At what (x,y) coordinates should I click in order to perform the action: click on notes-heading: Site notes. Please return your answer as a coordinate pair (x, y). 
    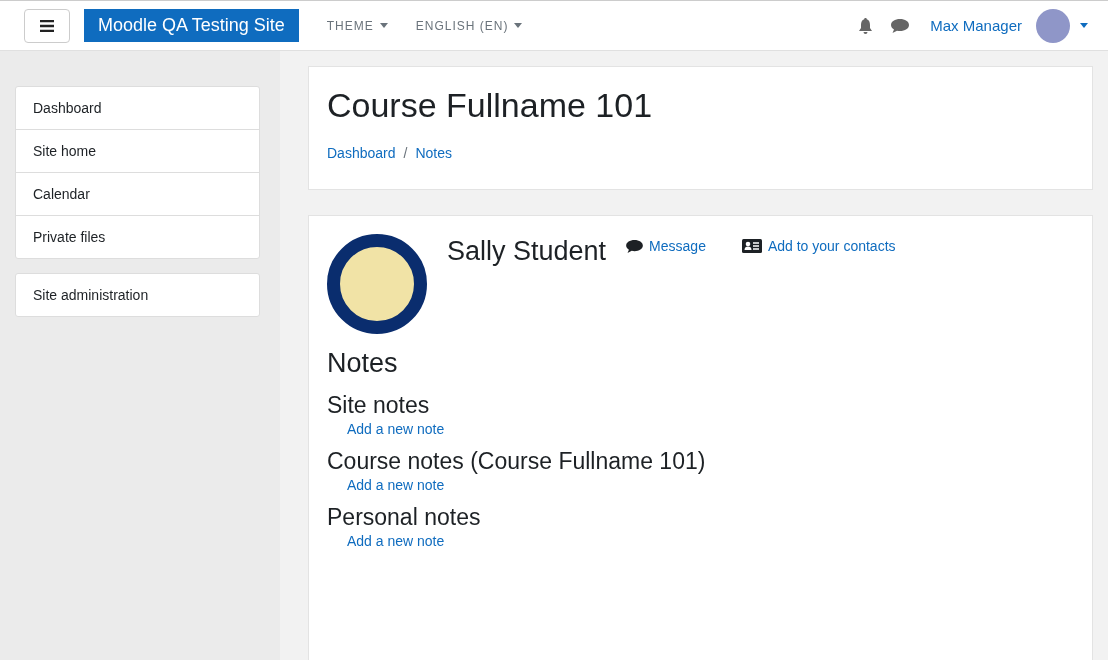
    Looking at the image, I should click on (379, 405).